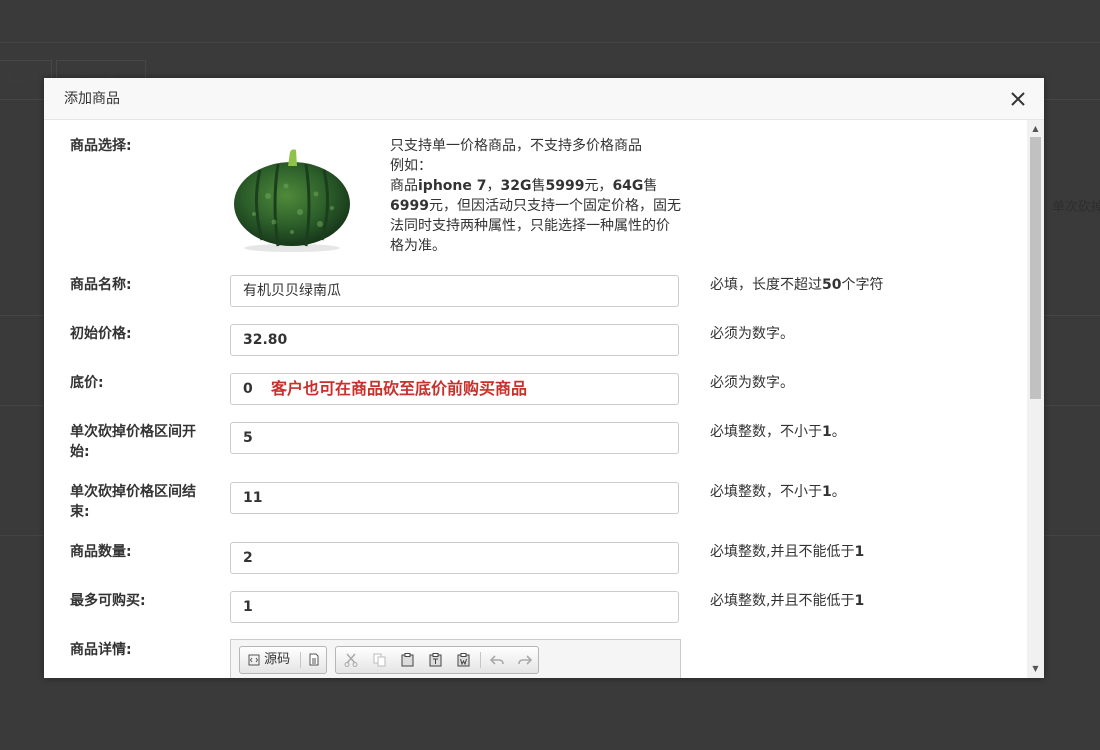 The image size is (1100, 750). I want to click on field-label: 商品详情:, so click(101, 650).